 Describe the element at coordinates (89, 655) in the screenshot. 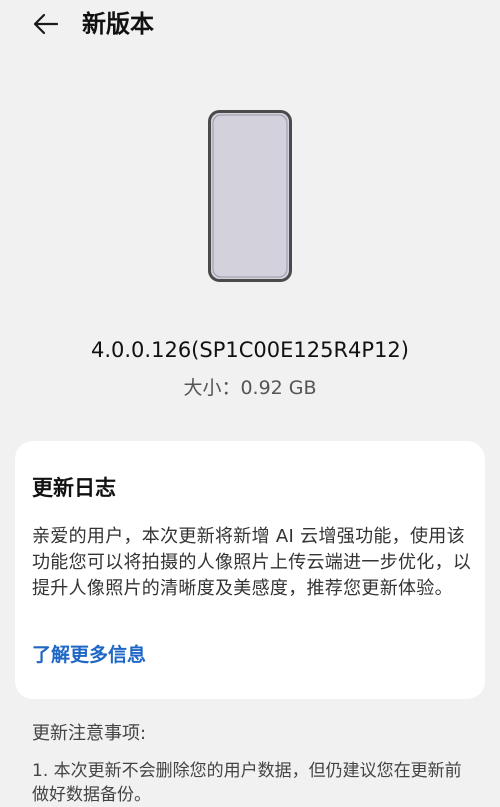

I see `learn-more-link: 了解更多信息` at that location.